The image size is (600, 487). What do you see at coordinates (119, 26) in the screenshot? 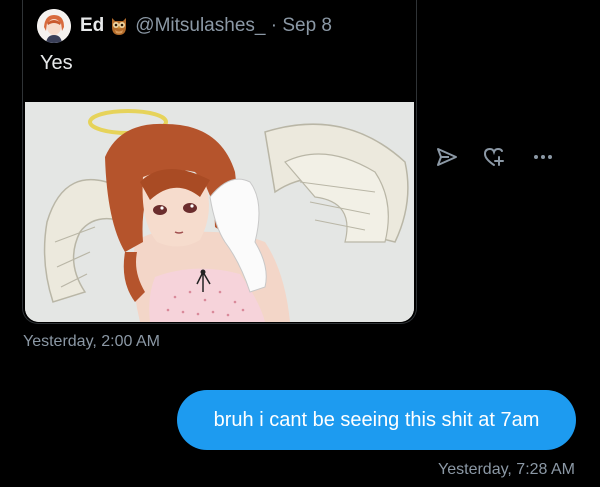
I see `owl-icon` at bounding box center [119, 26].